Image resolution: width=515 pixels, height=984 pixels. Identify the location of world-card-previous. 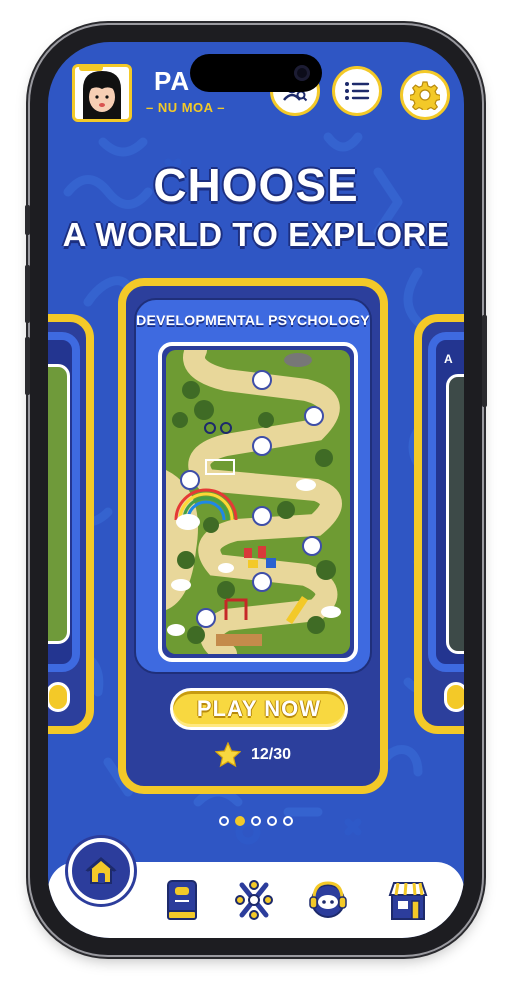
(71, 524).